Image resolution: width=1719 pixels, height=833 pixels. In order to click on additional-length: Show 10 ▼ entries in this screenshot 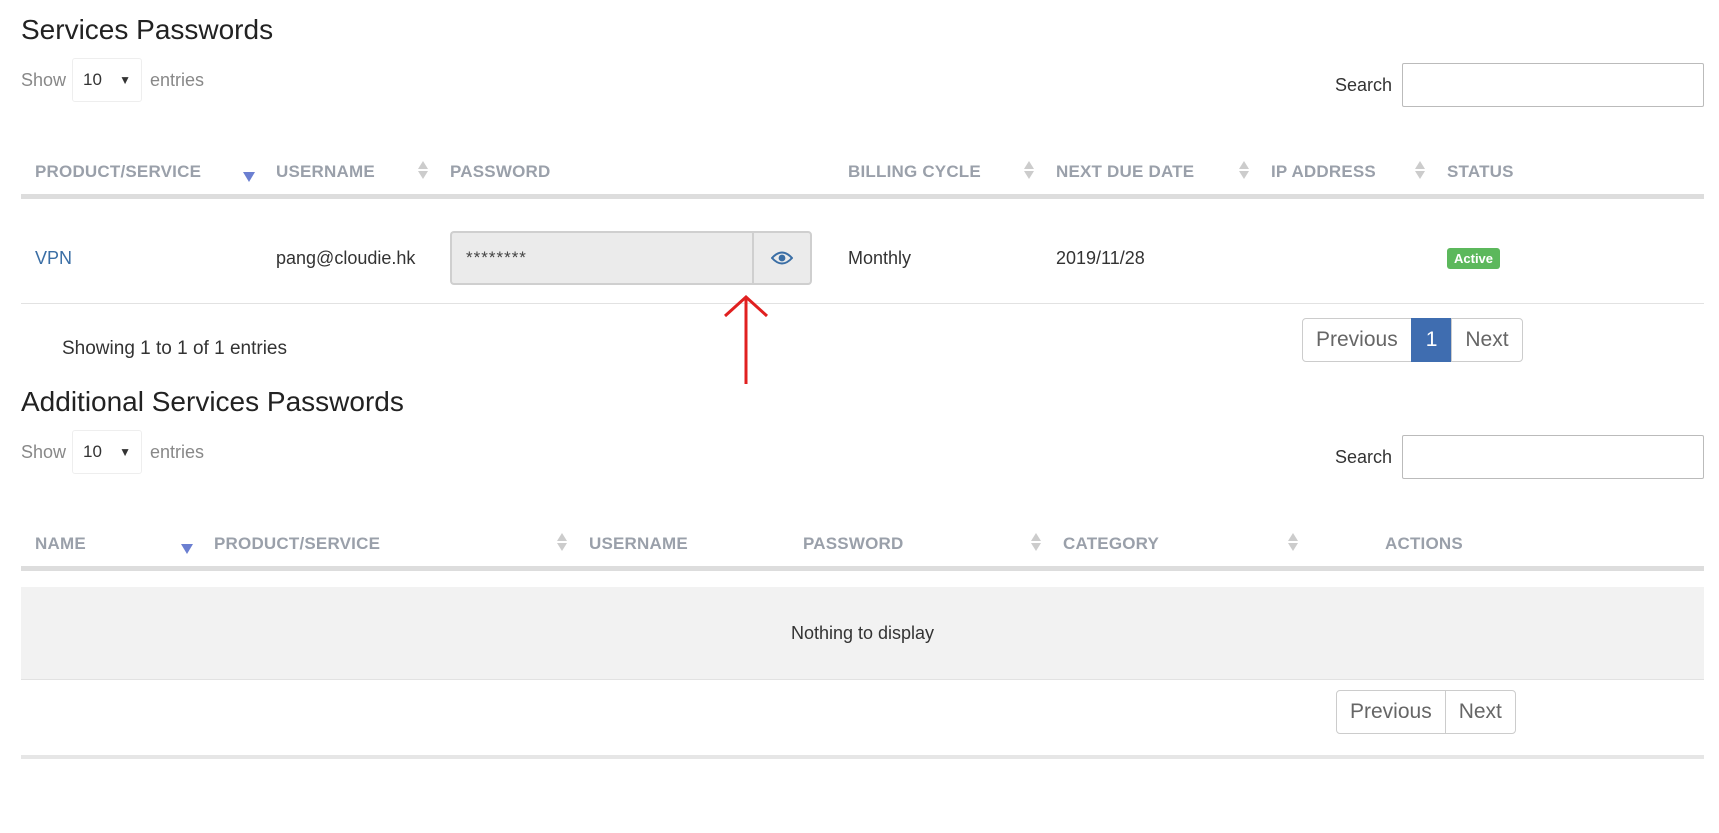, I will do `click(112, 452)`.